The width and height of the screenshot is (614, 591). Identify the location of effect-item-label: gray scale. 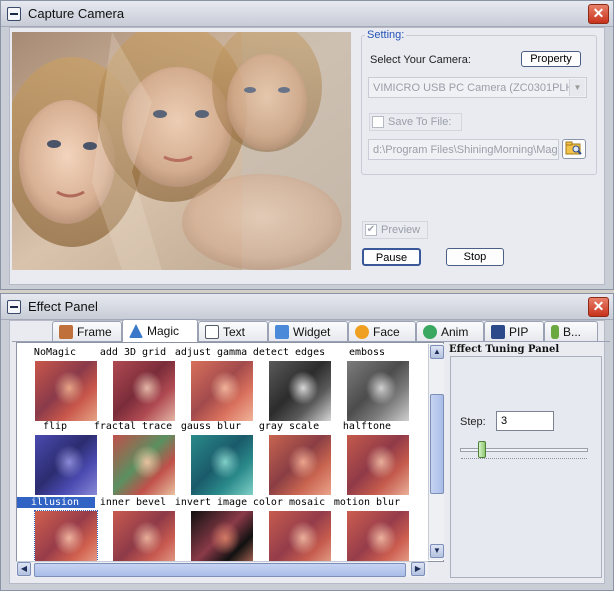
(289, 426).